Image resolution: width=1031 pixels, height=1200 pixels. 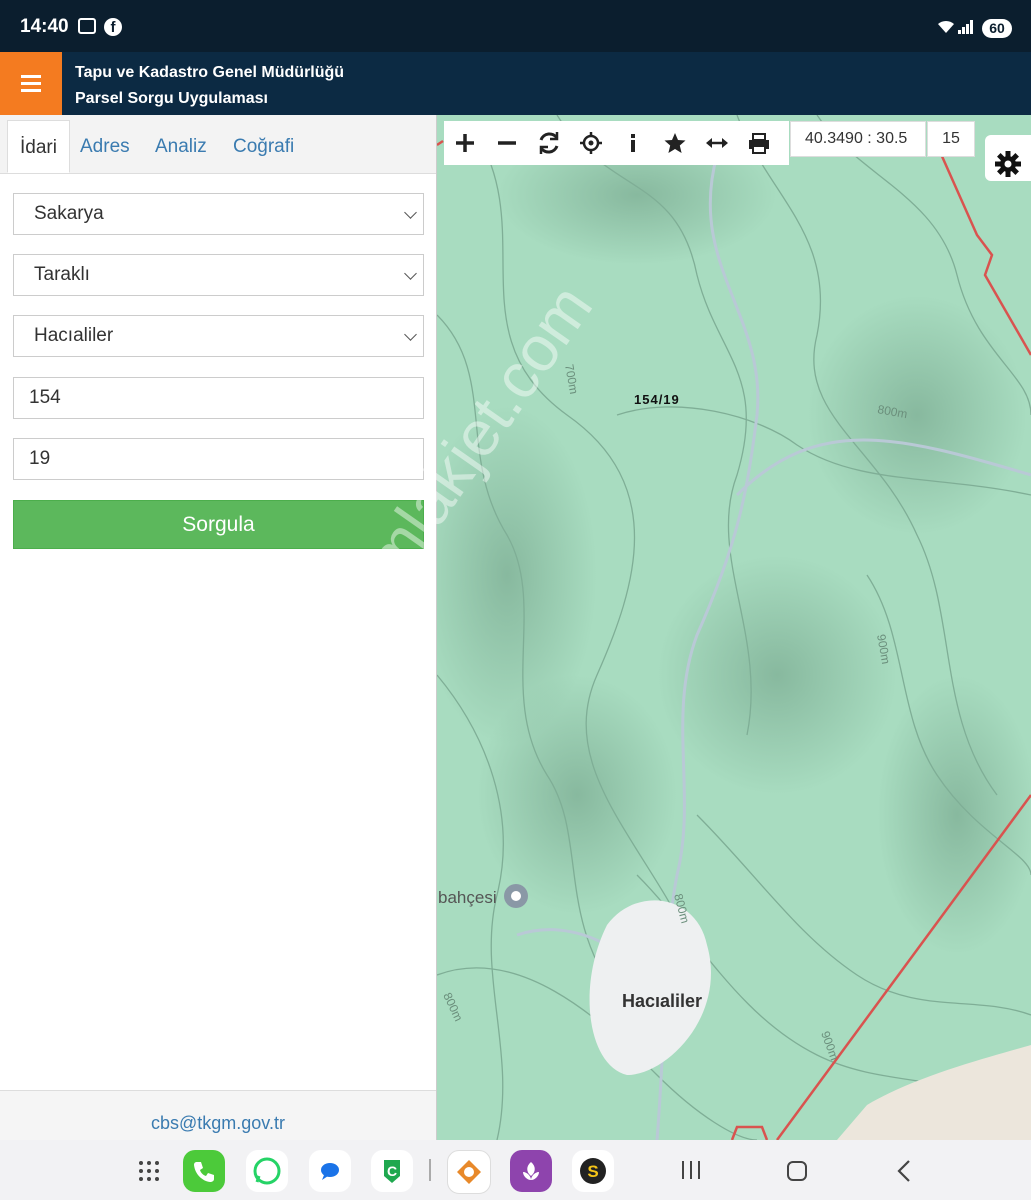 I want to click on locate-button, so click(x=591, y=143).